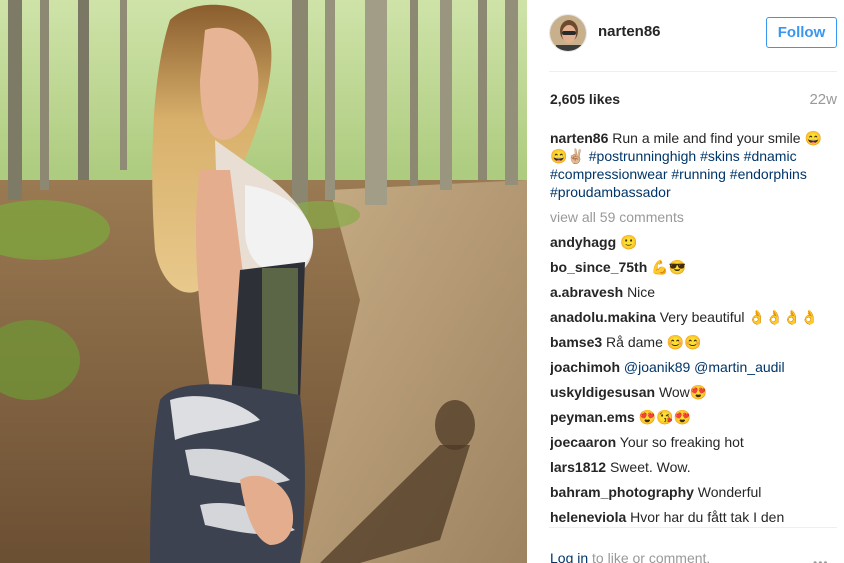 Image resolution: width=844 pixels, height=563 pixels. Describe the element at coordinates (585, 99) in the screenshot. I see `likes-count: 2,605 likes` at that location.